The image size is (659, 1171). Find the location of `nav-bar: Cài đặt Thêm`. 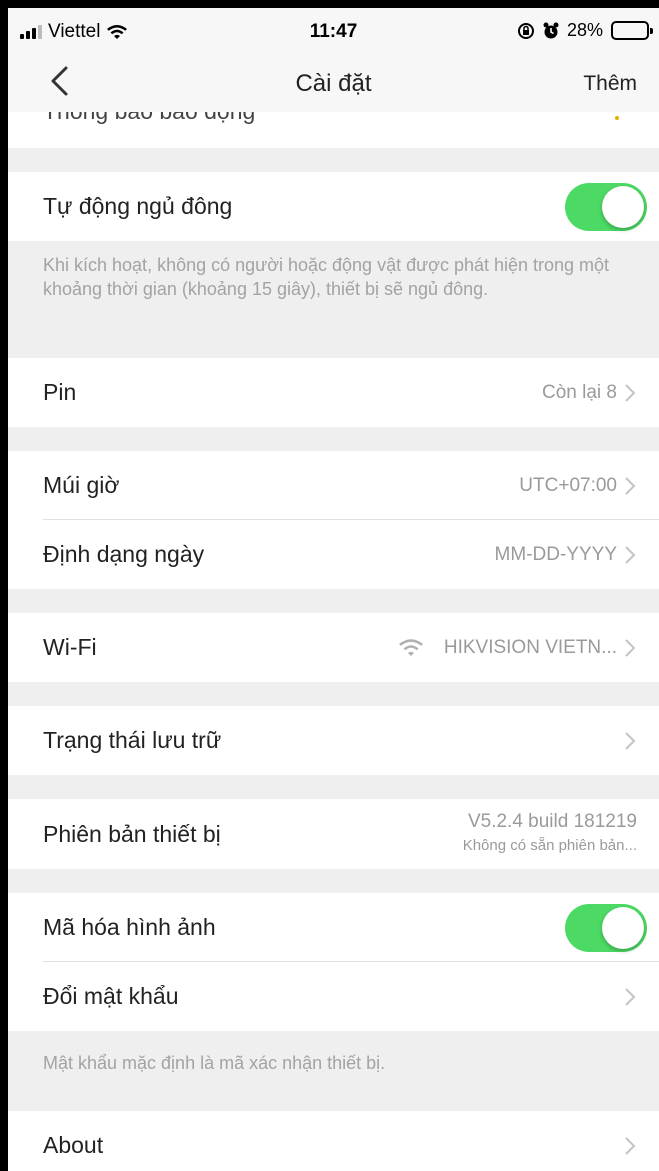

nav-bar: Cài đặt Thêm is located at coordinates (333, 82).